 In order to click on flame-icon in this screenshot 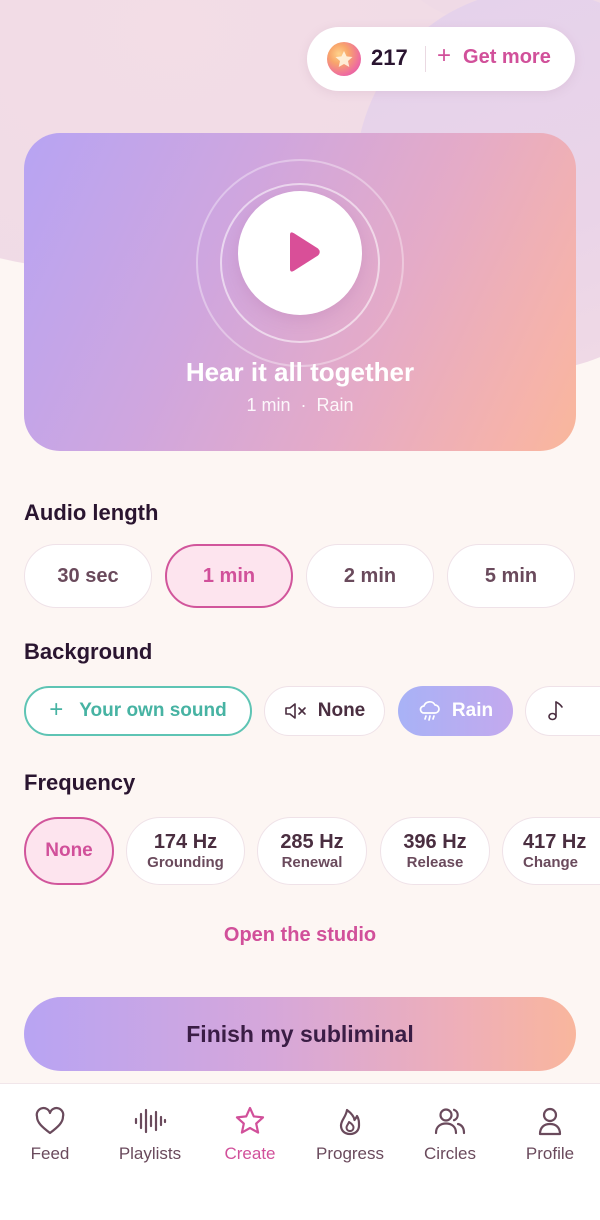, I will do `click(350, 1122)`.